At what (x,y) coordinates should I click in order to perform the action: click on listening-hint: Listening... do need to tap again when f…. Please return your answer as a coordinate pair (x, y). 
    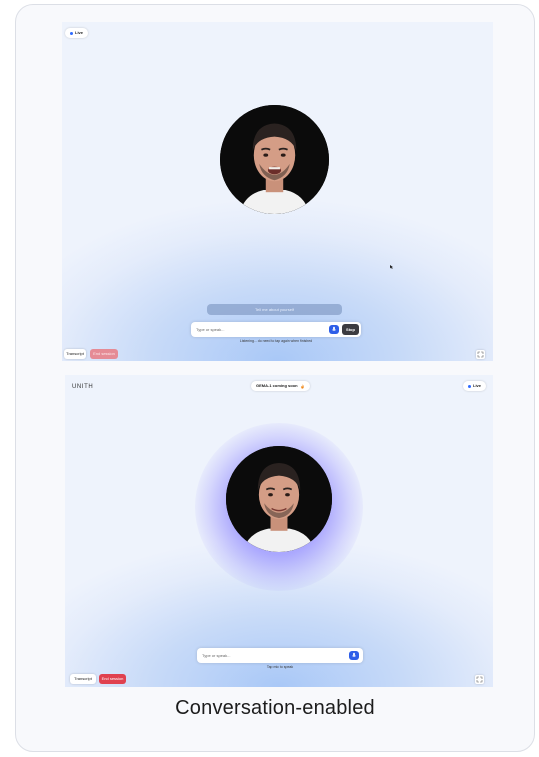
    Looking at the image, I should click on (276, 341).